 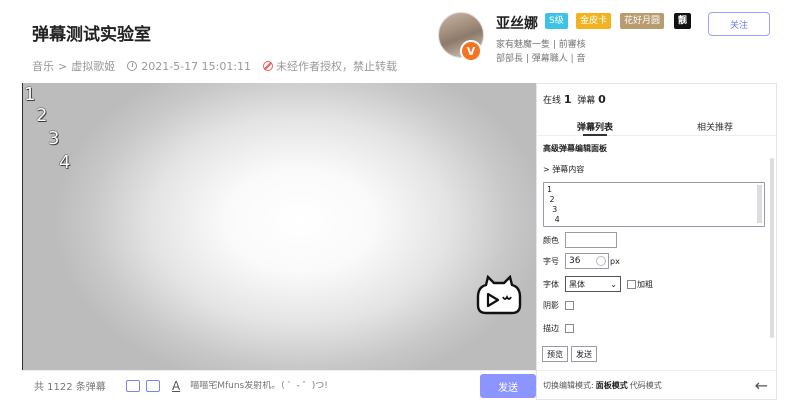 I want to click on active-tab-indicator, so click(x=595, y=135).